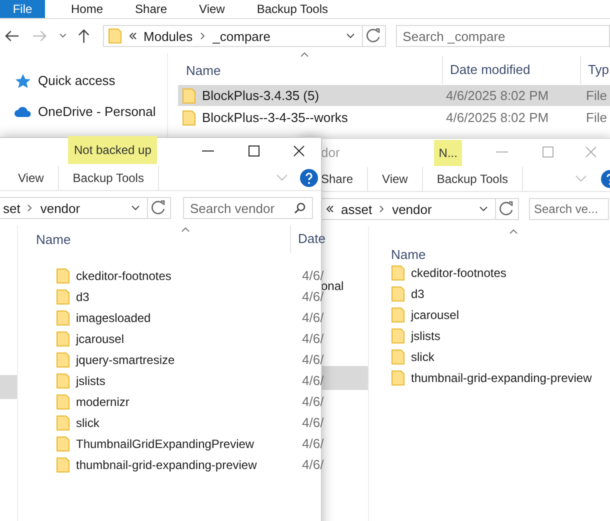 The image size is (610, 521). Describe the element at coordinates (594, 70) in the screenshot. I see `column-header: Typ` at that location.